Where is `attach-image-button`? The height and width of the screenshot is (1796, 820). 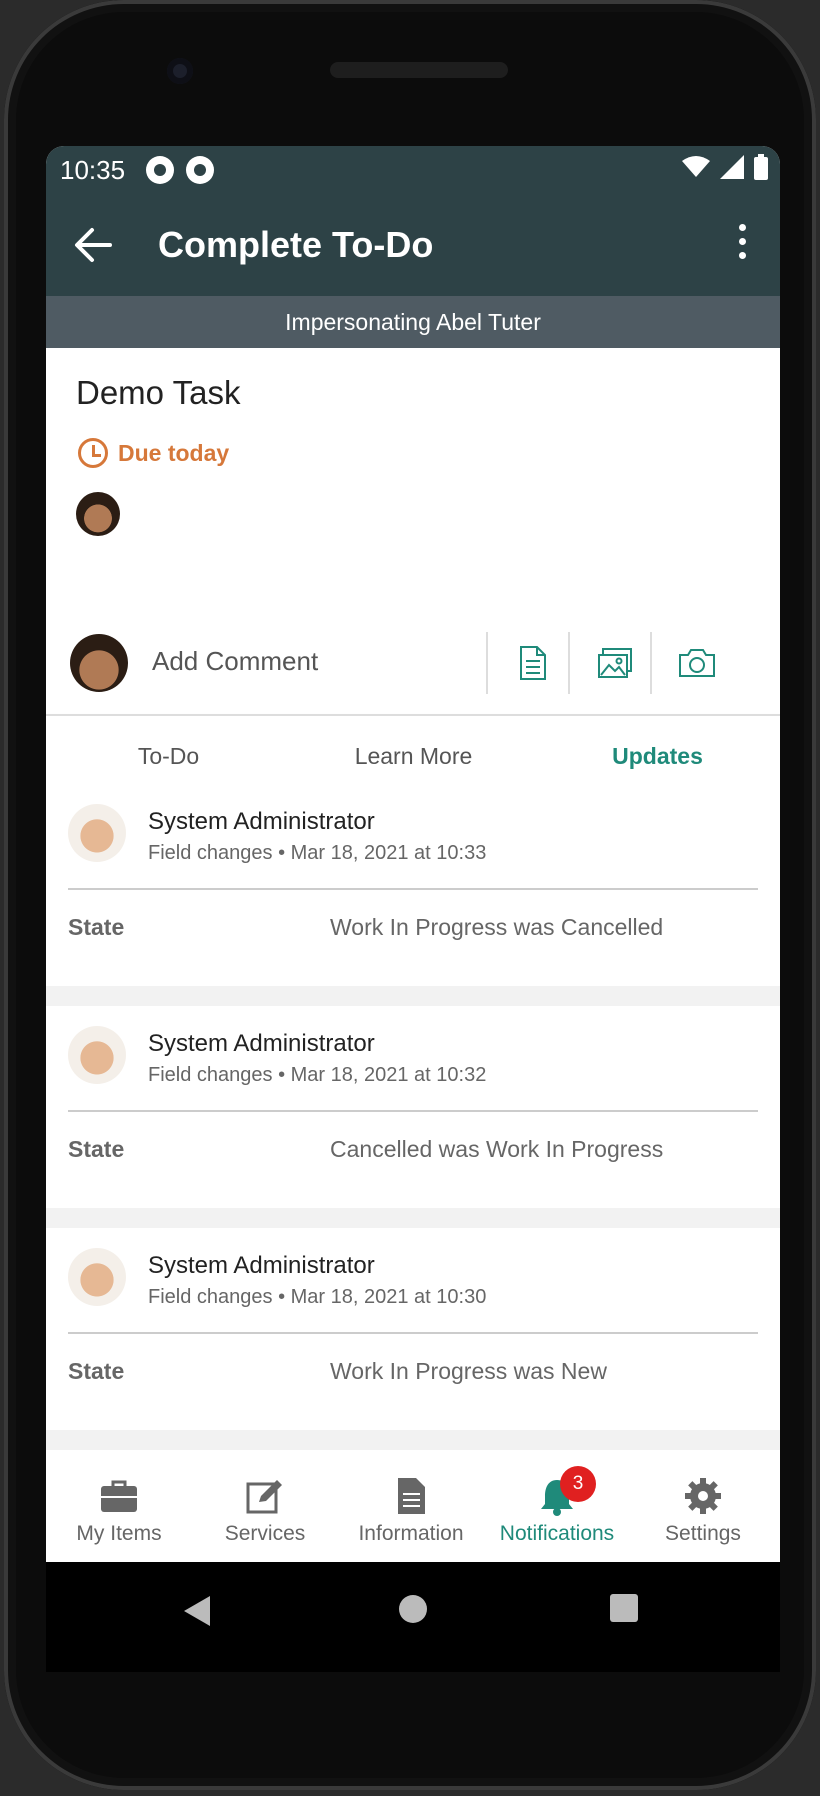 attach-image-button is located at coordinates (614, 663).